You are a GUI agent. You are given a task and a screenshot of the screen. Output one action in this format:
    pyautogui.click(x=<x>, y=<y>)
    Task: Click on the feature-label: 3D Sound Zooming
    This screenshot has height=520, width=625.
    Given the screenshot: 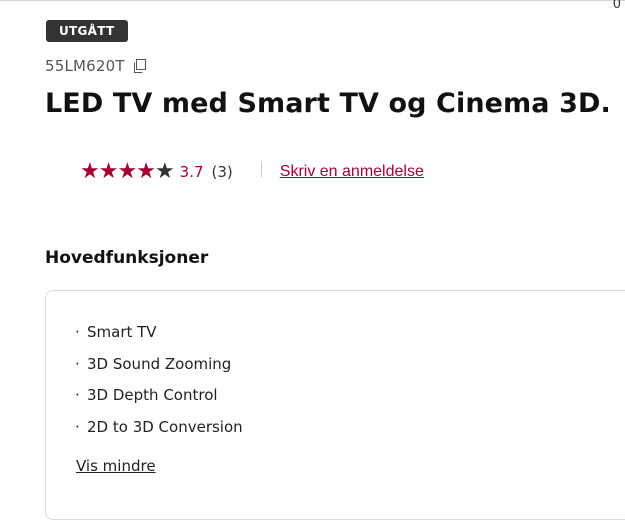 What is the action you would take?
    pyautogui.click(x=159, y=363)
    